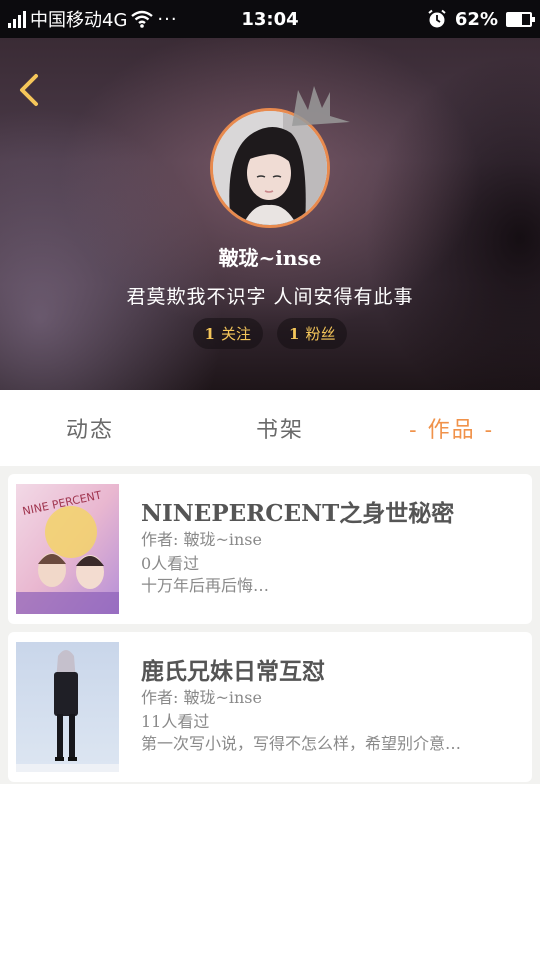  I want to click on battery-icon, so click(520, 19).